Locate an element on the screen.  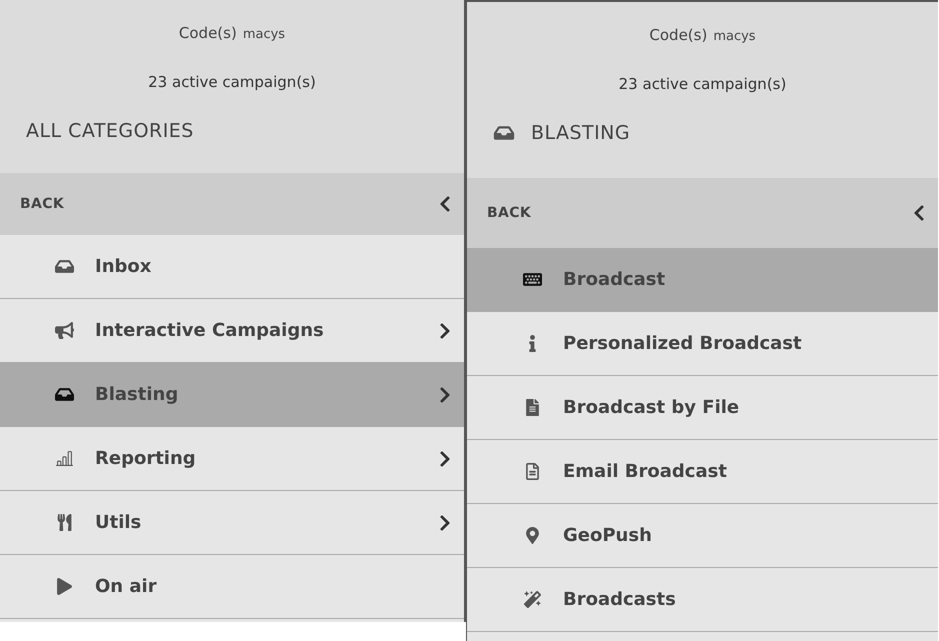
menu-item-label: Interactive Campaigns is located at coordinates (209, 331).